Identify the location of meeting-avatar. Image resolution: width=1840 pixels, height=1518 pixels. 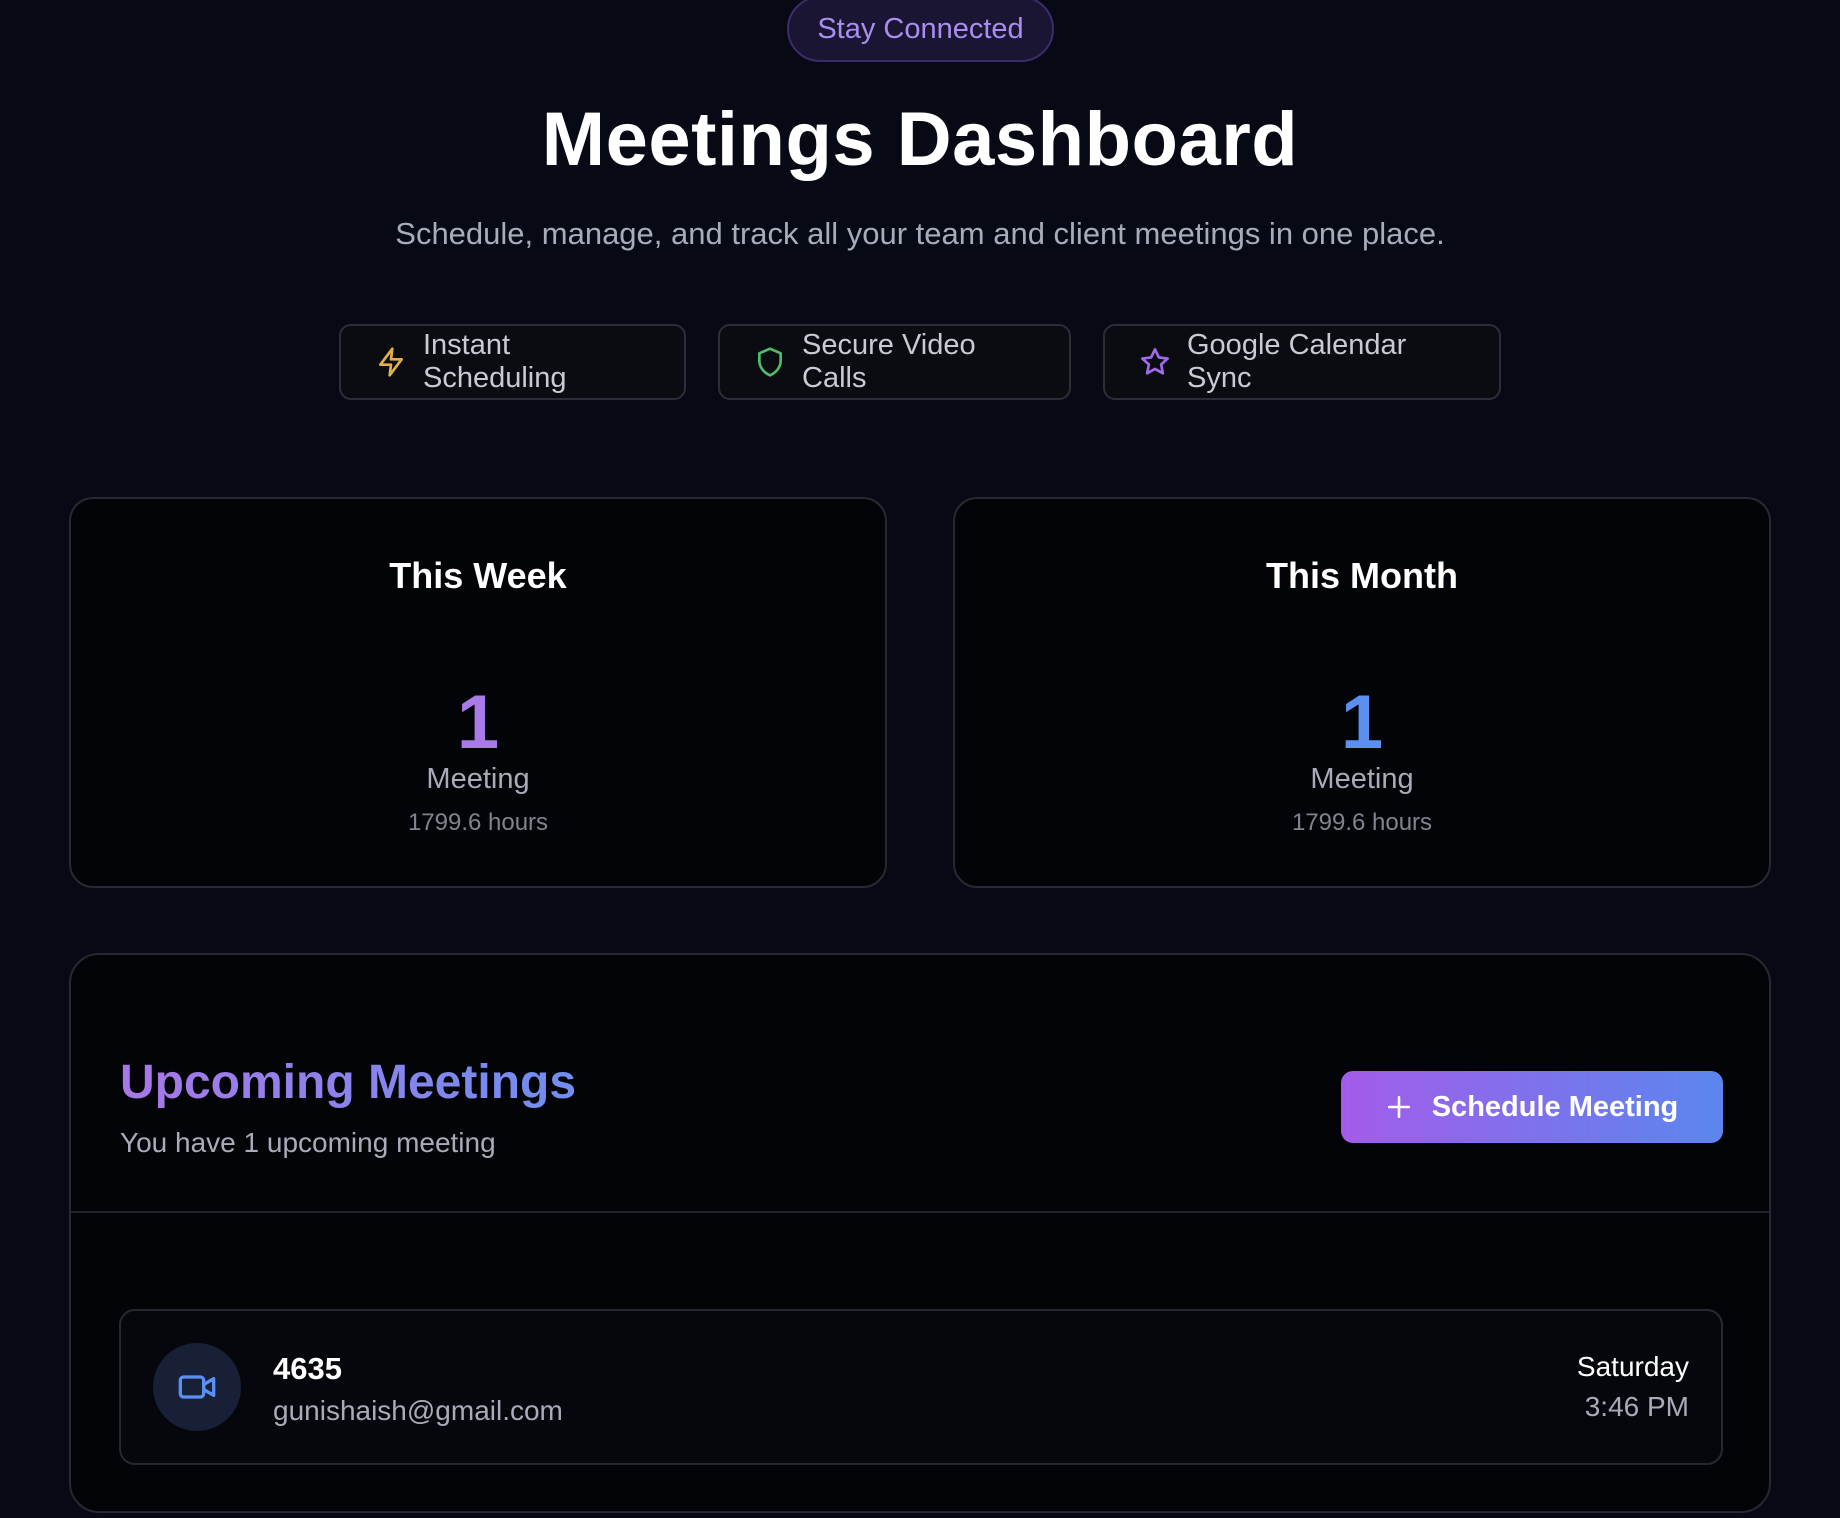
(197, 1387).